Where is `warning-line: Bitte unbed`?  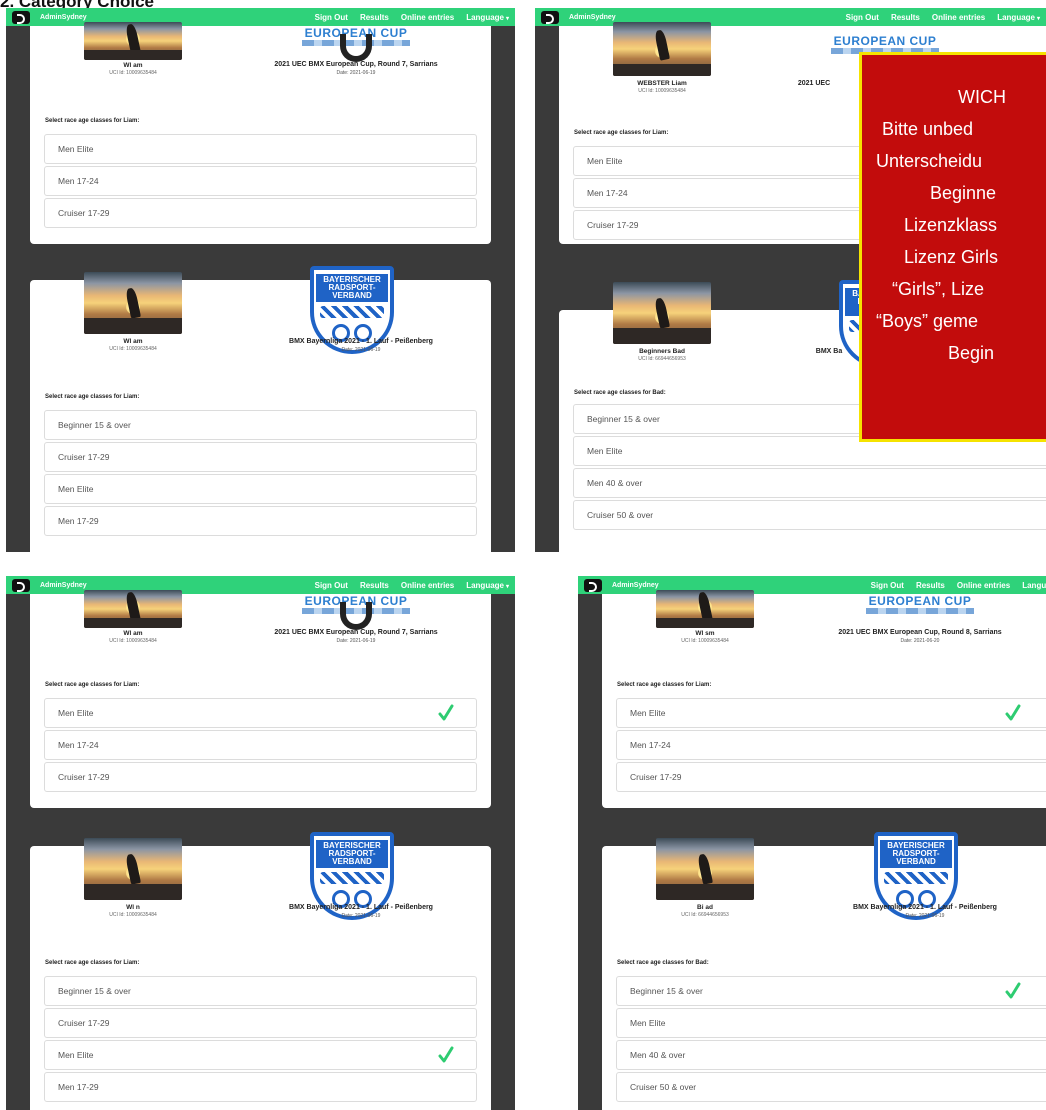 warning-line: Bitte unbed is located at coordinates (928, 129).